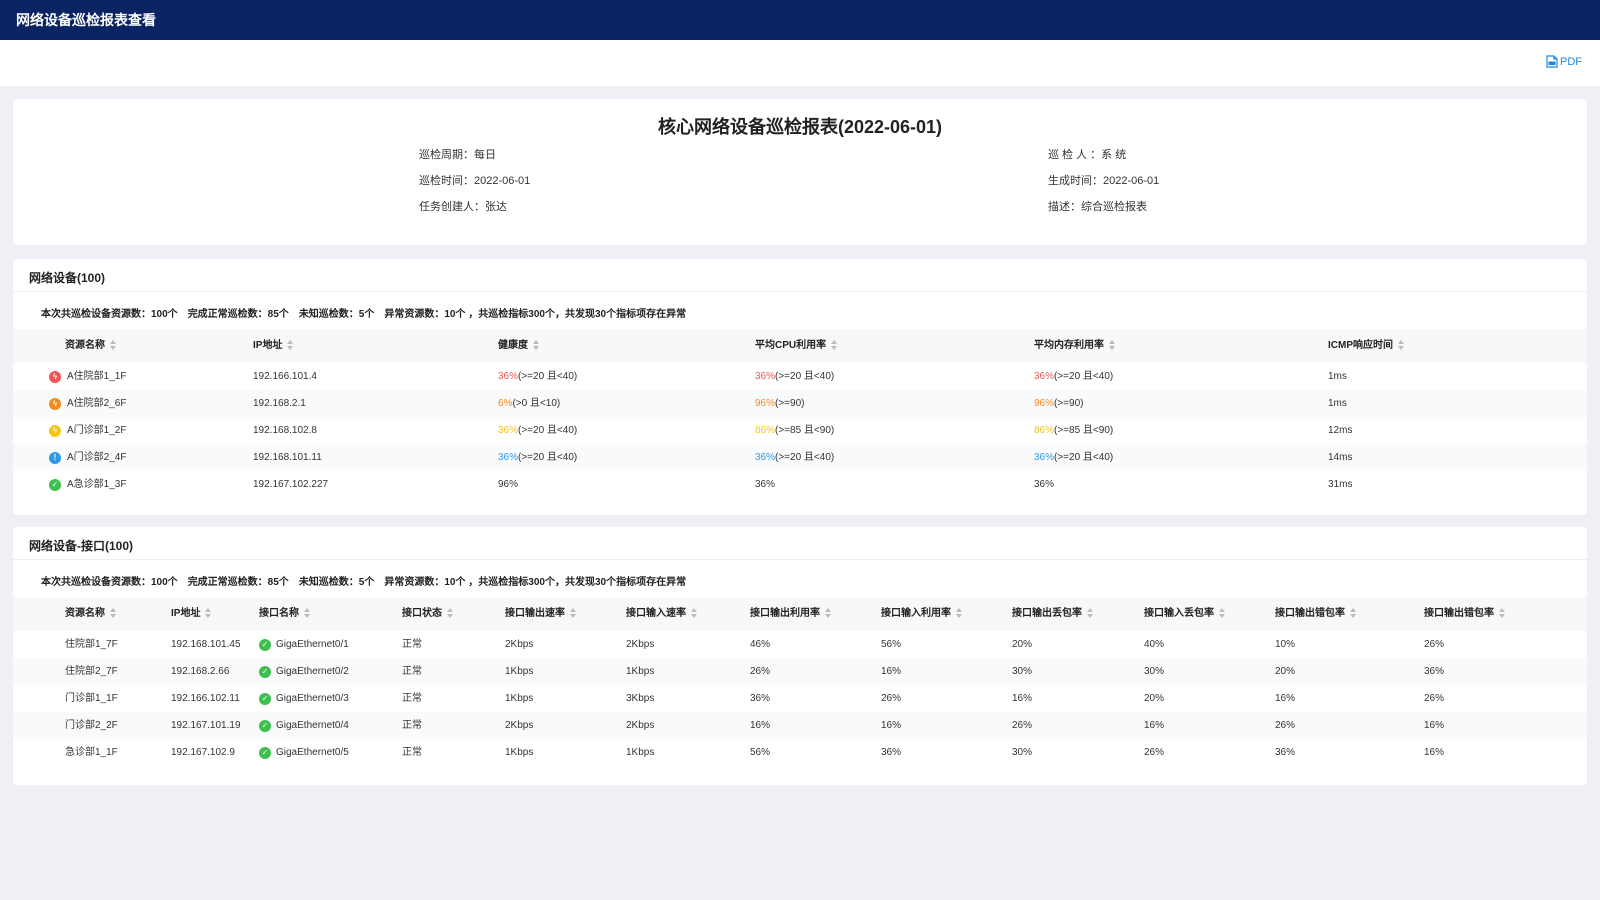 This screenshot has height=900, width=1600. I want to click on output-error-rate: 26%, so click(1434, 644).